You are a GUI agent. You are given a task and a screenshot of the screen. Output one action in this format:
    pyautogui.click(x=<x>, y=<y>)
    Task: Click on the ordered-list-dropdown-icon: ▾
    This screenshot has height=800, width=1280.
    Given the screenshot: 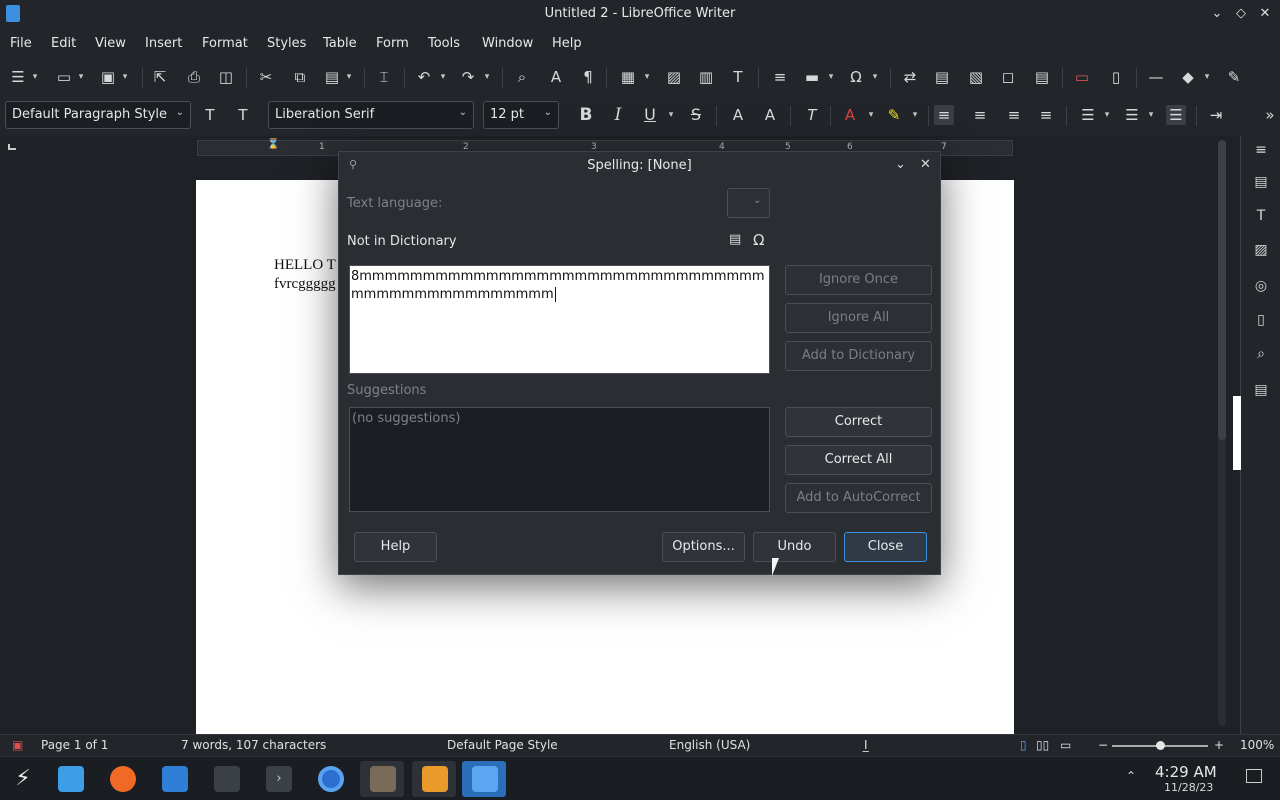 What is the action you would take?
    pyautogui.click(x=1151, y=115)
    